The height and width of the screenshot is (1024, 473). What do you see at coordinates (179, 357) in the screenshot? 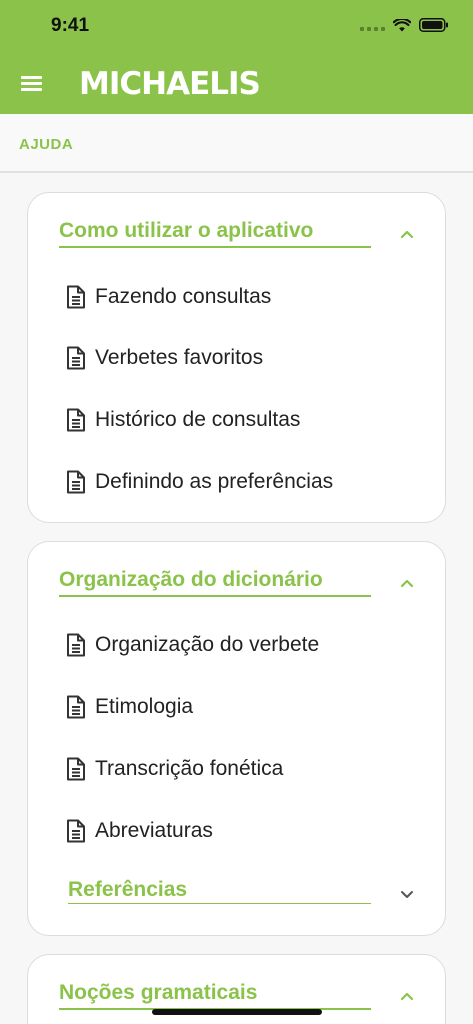
I see `item-label: Verbetes favoritos` at bounding box center [179, 357].